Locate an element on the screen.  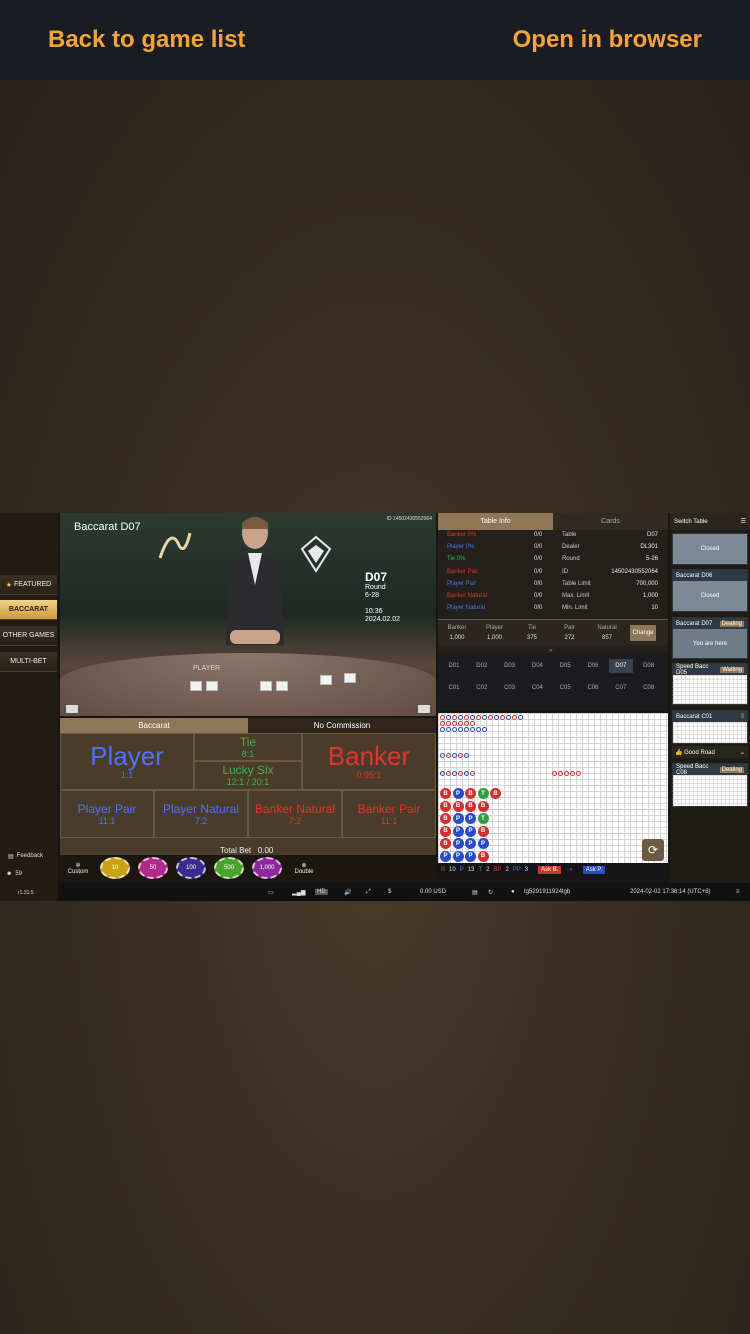
chip-50: 50 is located at coordinates (153, 868).